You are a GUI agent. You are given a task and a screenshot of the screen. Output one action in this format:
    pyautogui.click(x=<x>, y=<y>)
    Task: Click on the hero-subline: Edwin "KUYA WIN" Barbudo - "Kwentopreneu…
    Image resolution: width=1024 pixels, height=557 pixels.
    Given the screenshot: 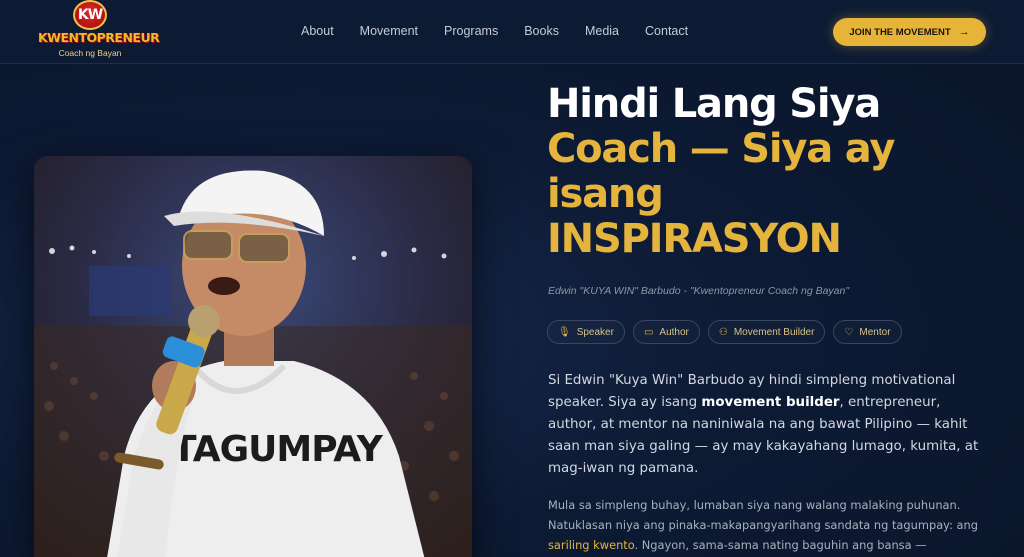 What is the action you would take?
    pyautogui.click(x=699, y=291)
    